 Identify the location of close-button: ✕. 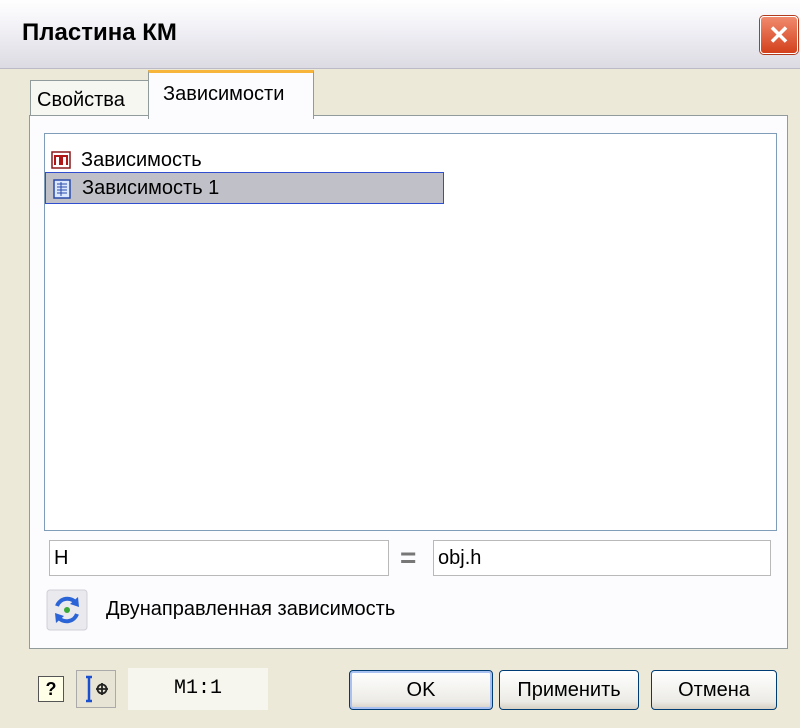
(779, 35).